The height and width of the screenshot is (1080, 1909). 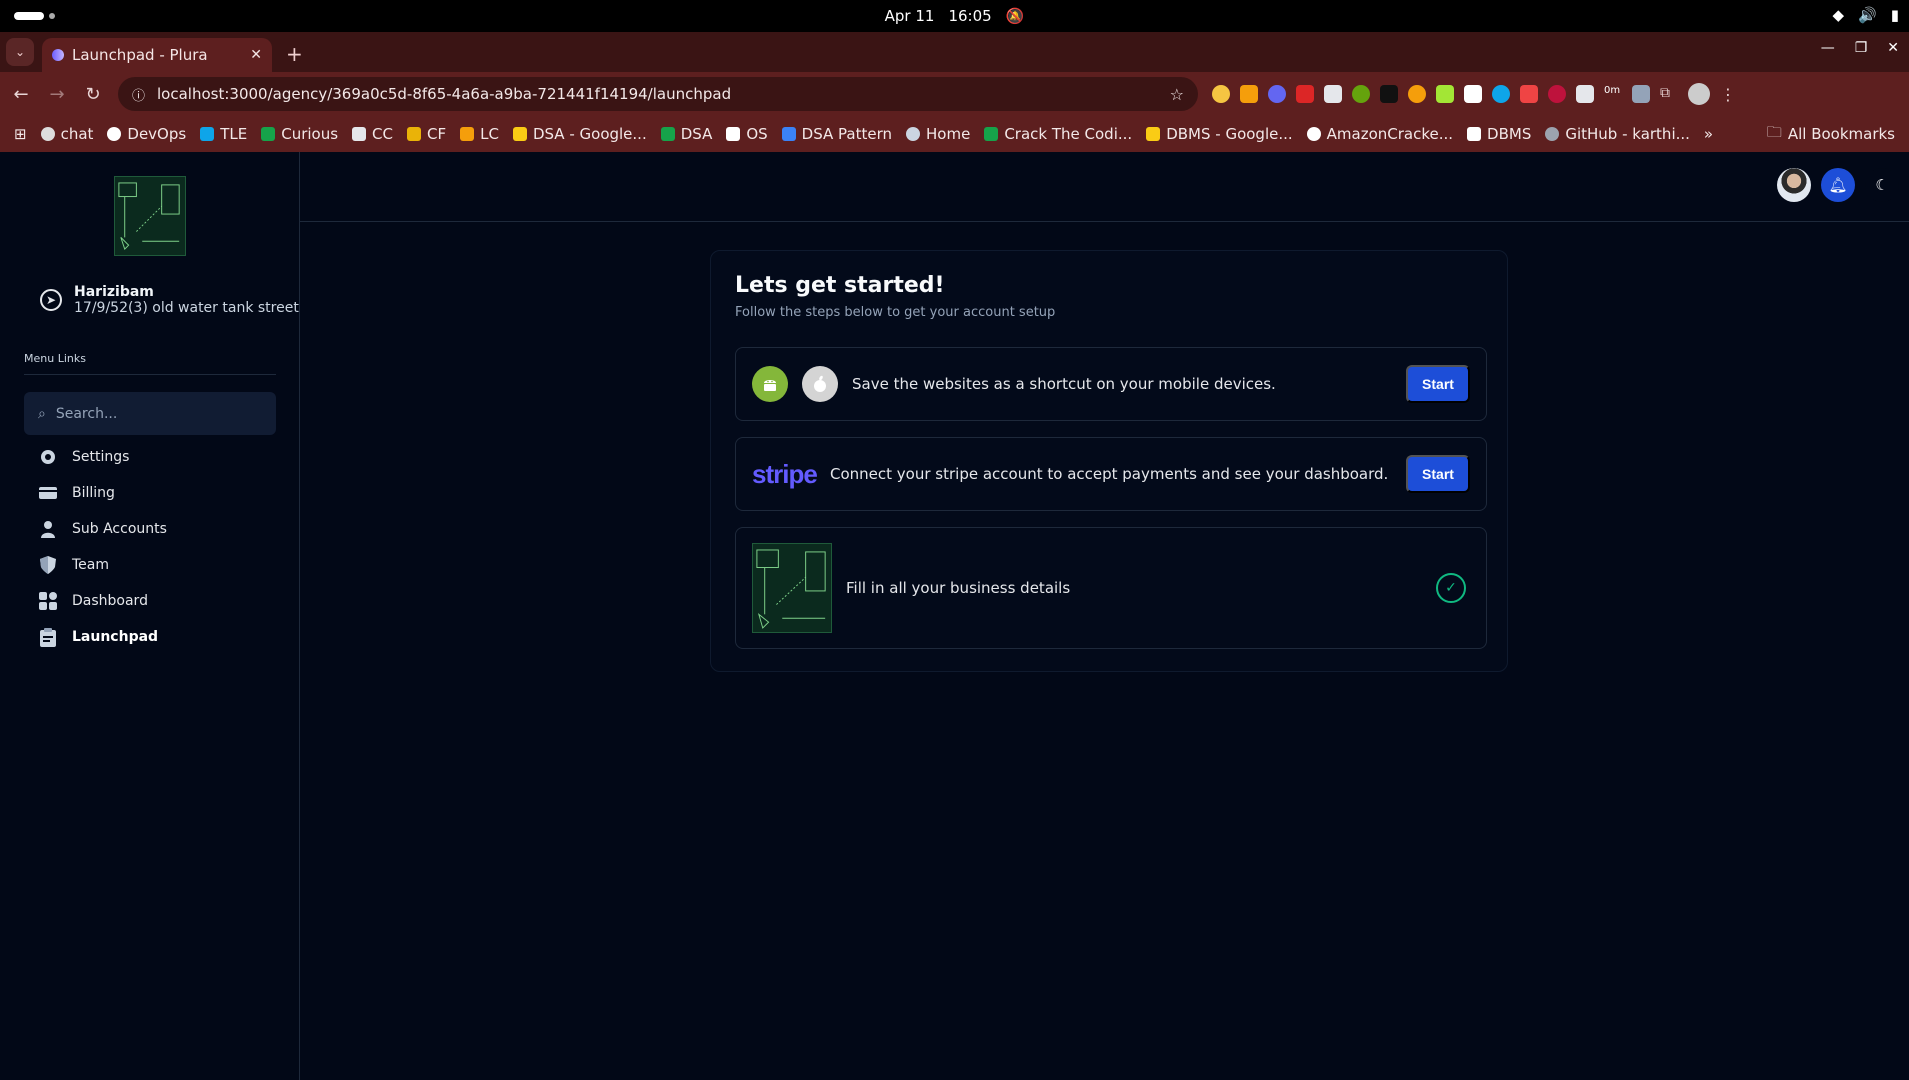 I want to click on bookmark-item: DevOps, so click(x=146, y=134).